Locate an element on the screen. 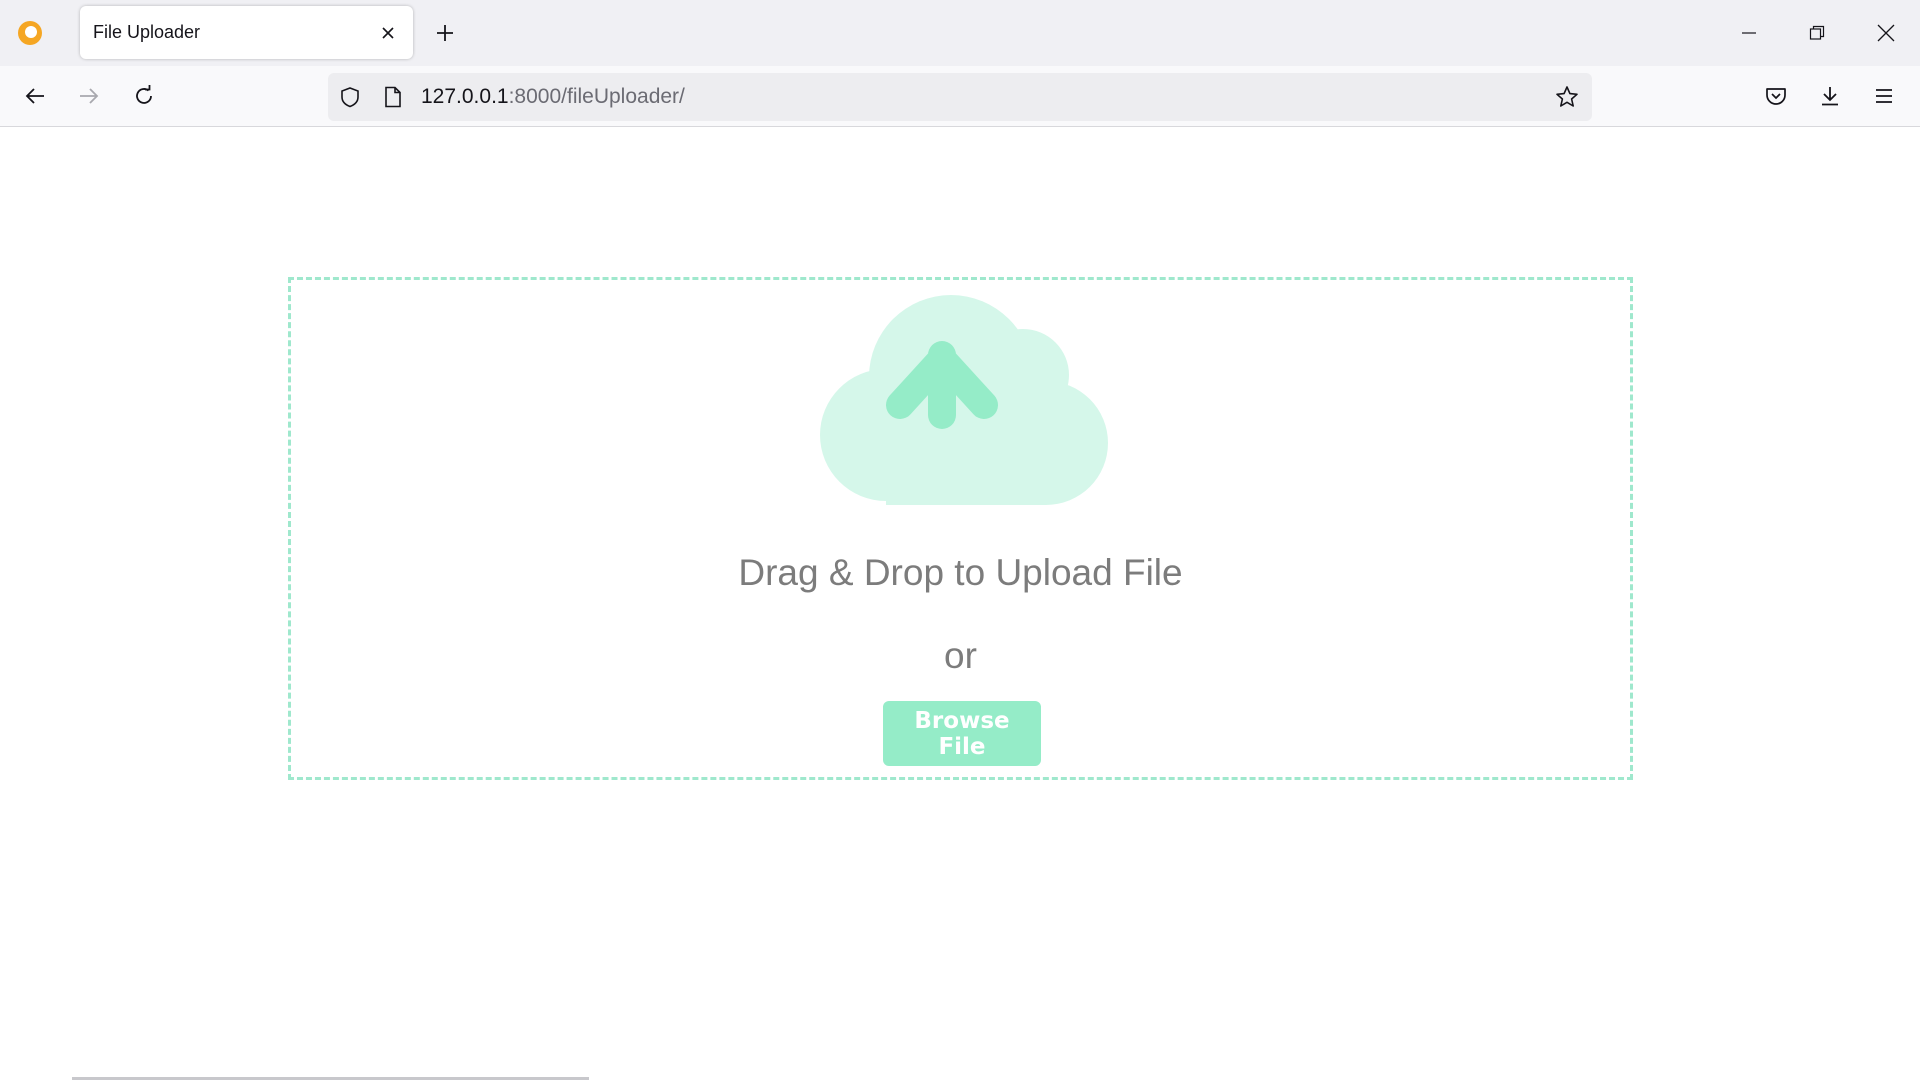 The width and height of the screenshot is (1920, 1080). shield-icon is located at coordinates (350, 97).